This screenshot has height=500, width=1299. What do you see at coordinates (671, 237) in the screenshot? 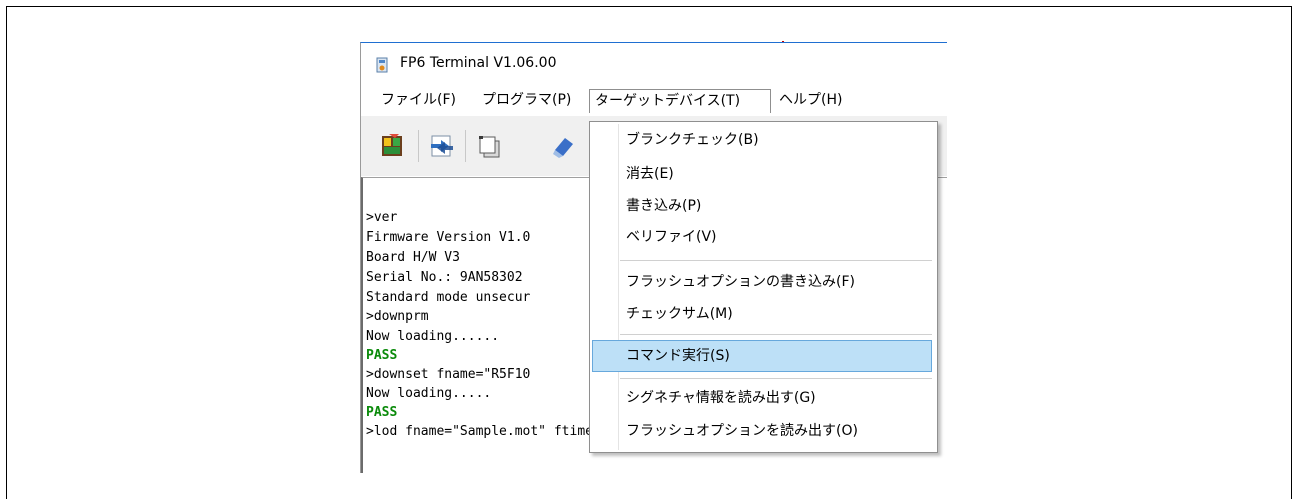
I see `menu-item-verify: ベリファイ(V)` at bounding box center [671, 237].